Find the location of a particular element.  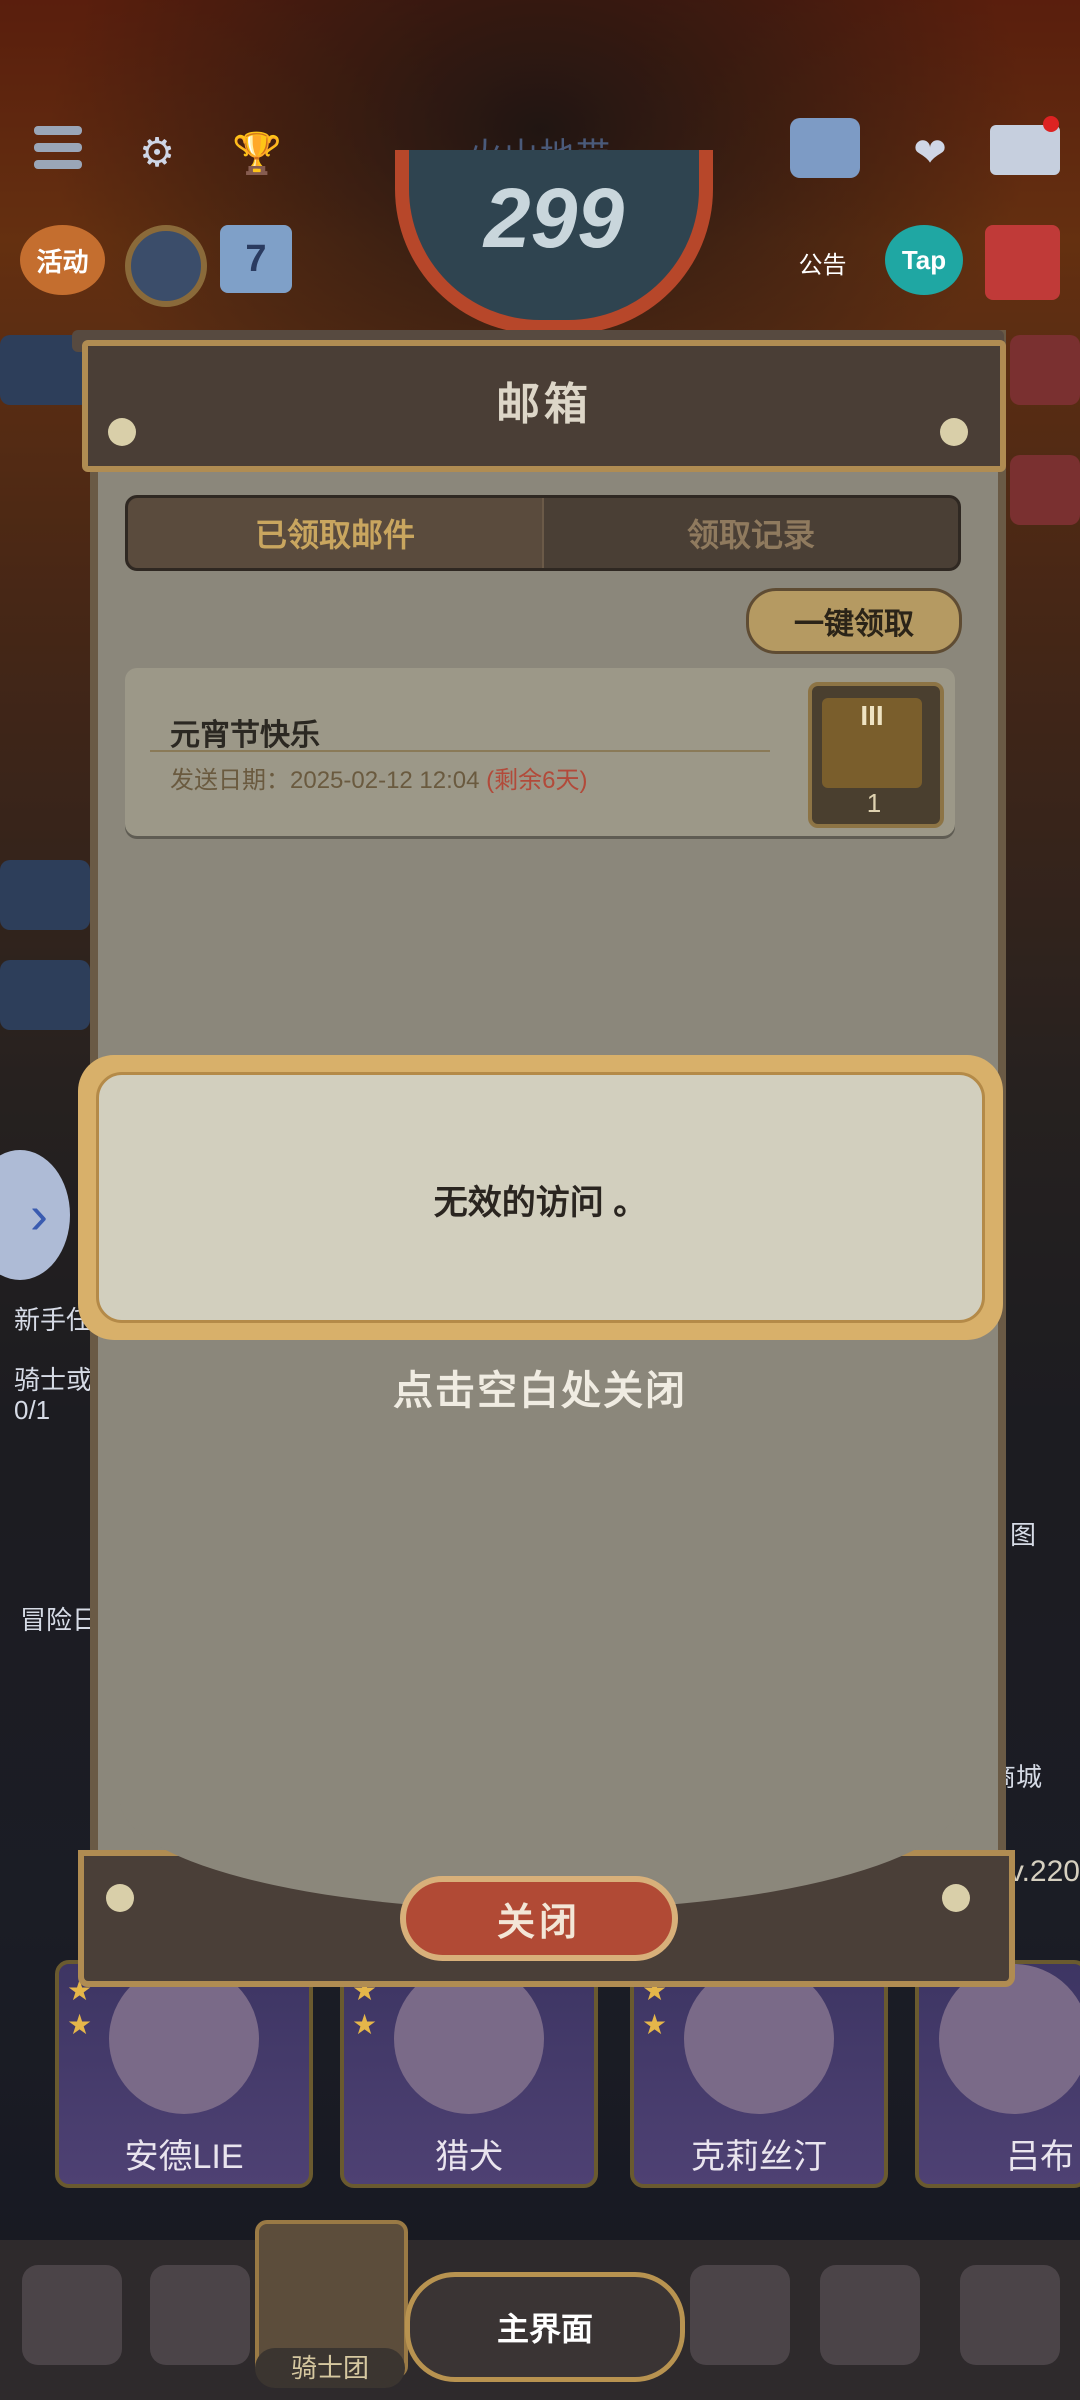

mail-icon is located at coordinates (1025, 150).